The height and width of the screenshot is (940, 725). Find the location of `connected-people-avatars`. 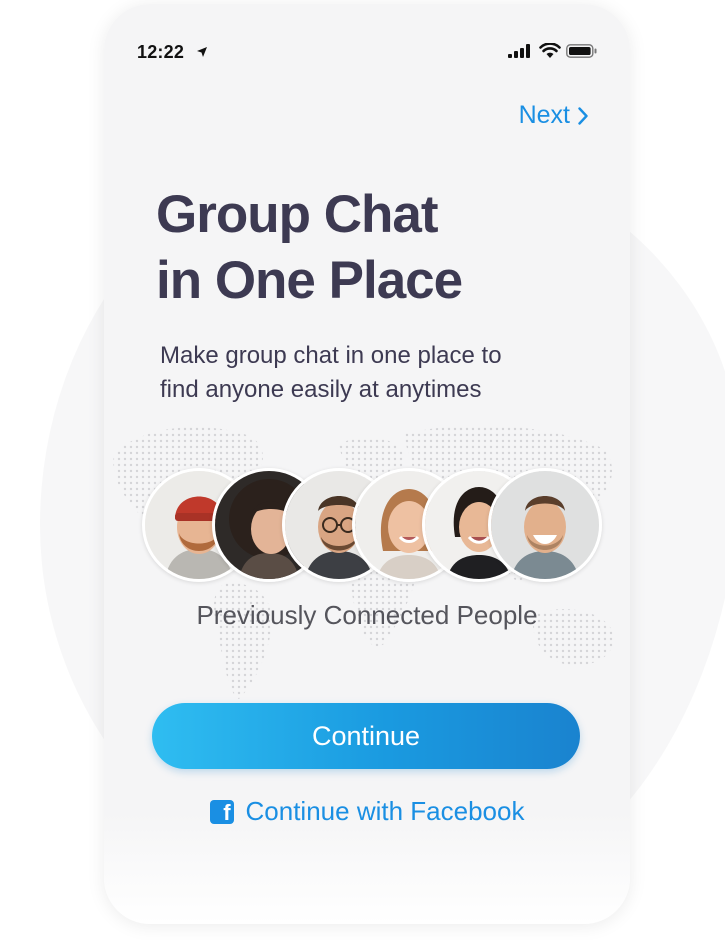

connected-people-avatars is located at coordinates (372, 525).